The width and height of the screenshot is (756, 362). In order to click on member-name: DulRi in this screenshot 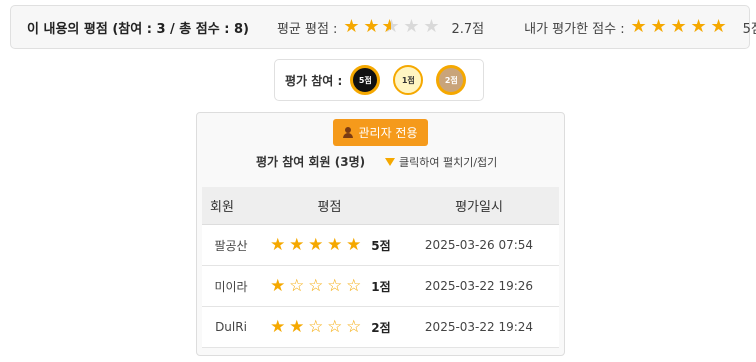, I will do `click(231, 327)`.